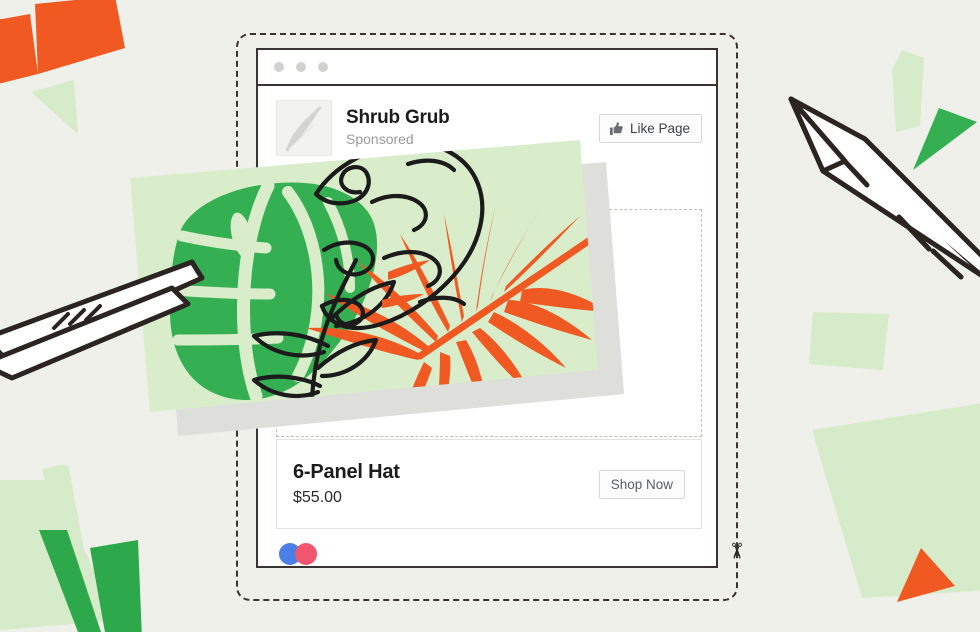  Describe the element at coordinates (108, 317) in the screenshot. I see `tweezers-illustration-left` at that location.